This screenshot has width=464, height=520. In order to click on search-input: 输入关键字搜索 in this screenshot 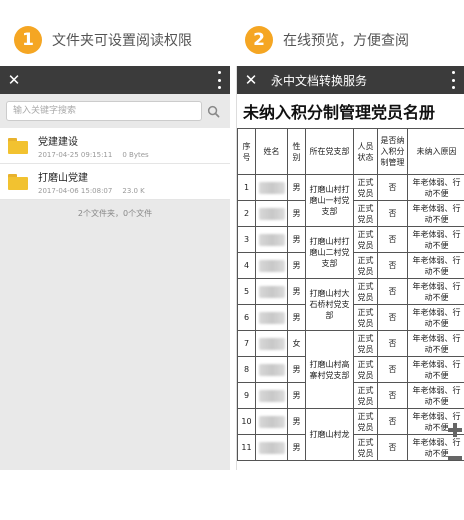, I will do `click(104, 111)`.